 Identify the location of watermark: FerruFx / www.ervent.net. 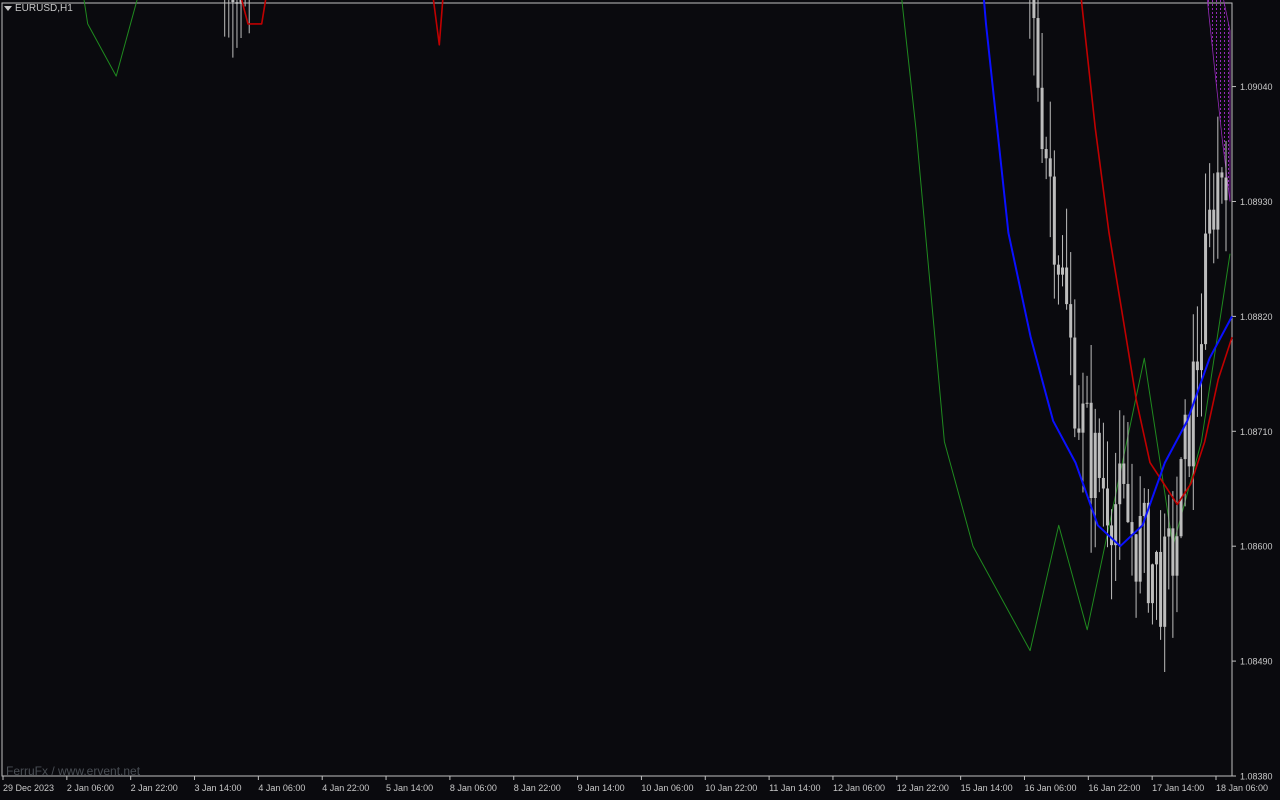
(73, 771).